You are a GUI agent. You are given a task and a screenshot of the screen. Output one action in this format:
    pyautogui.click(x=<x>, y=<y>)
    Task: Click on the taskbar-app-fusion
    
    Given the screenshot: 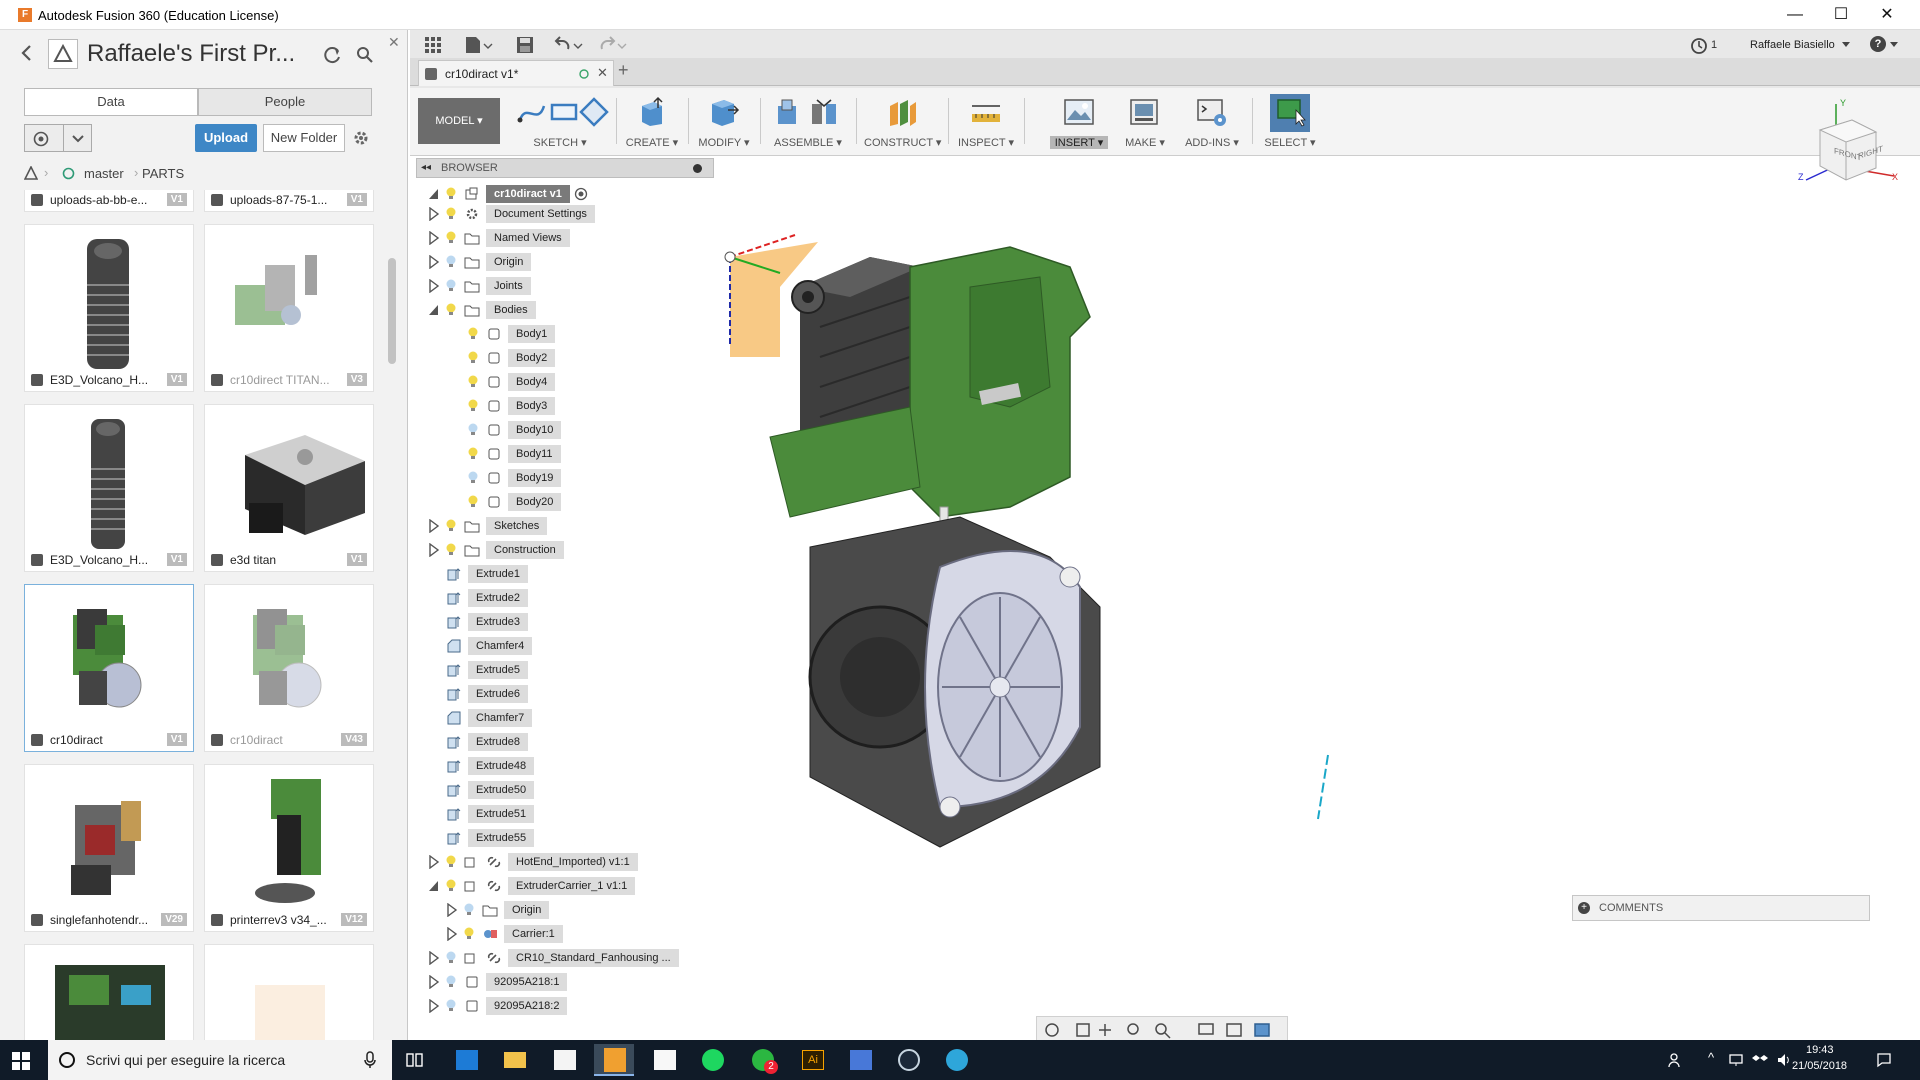 What is the action you would take?
    pyautogui.click(x=614, y=1060)
    